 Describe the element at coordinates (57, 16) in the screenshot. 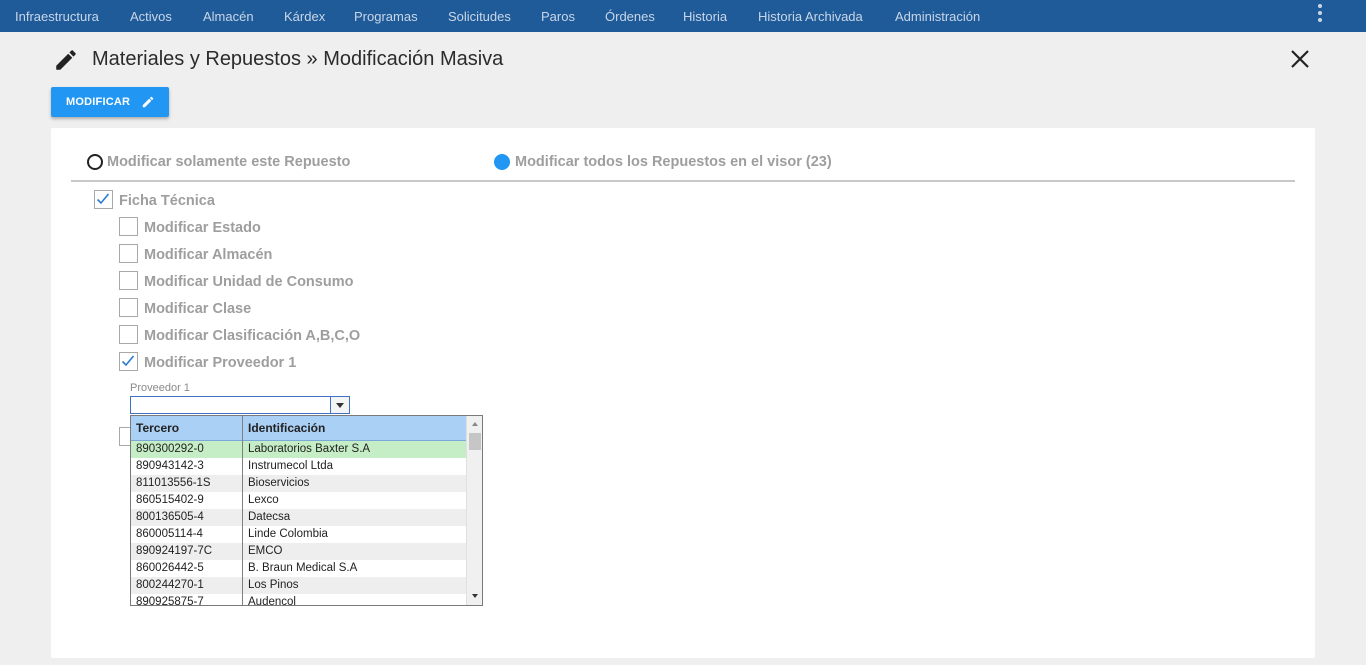

I see `nav-item-0: Infraestructura` at that location.